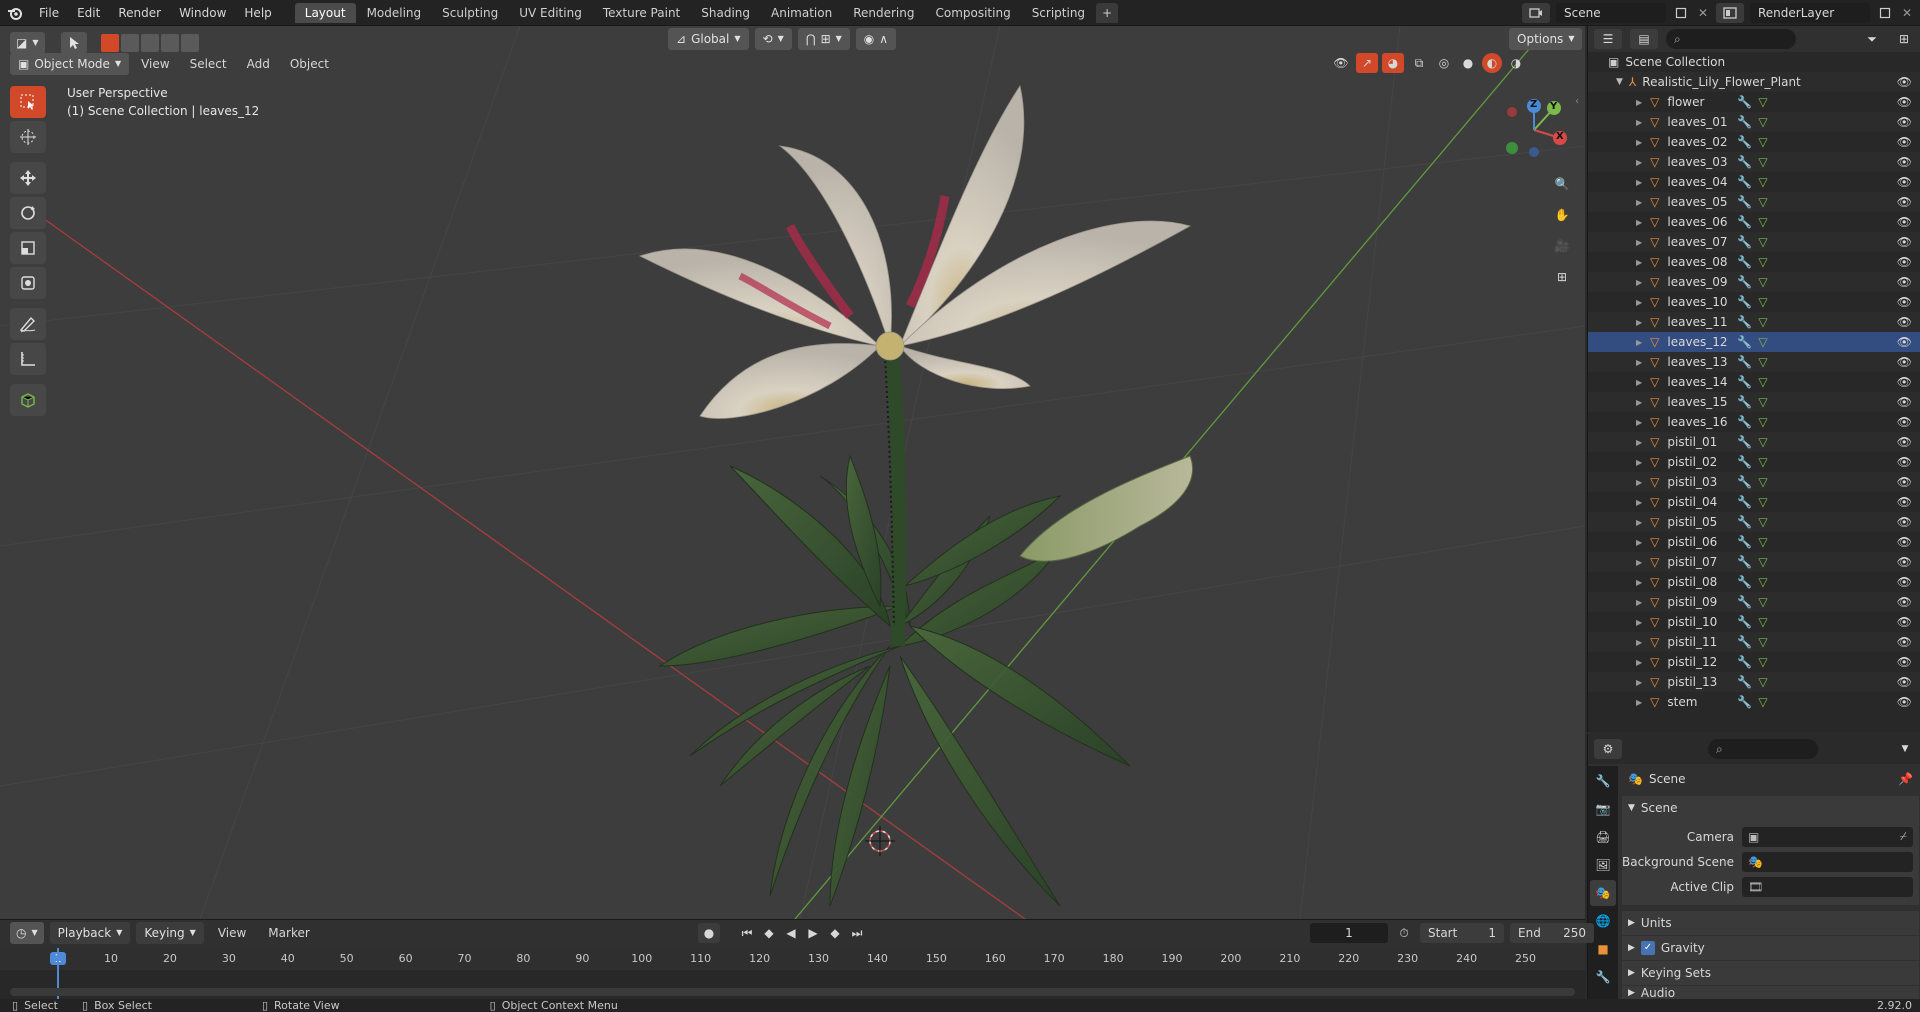 Image resolution: width=1920 pixels, height=1012 pixels. What do you see at coordinates (1703, 13) in the screenshot?
I see `close-icon: ✕` at bounding box center [1703, 13].